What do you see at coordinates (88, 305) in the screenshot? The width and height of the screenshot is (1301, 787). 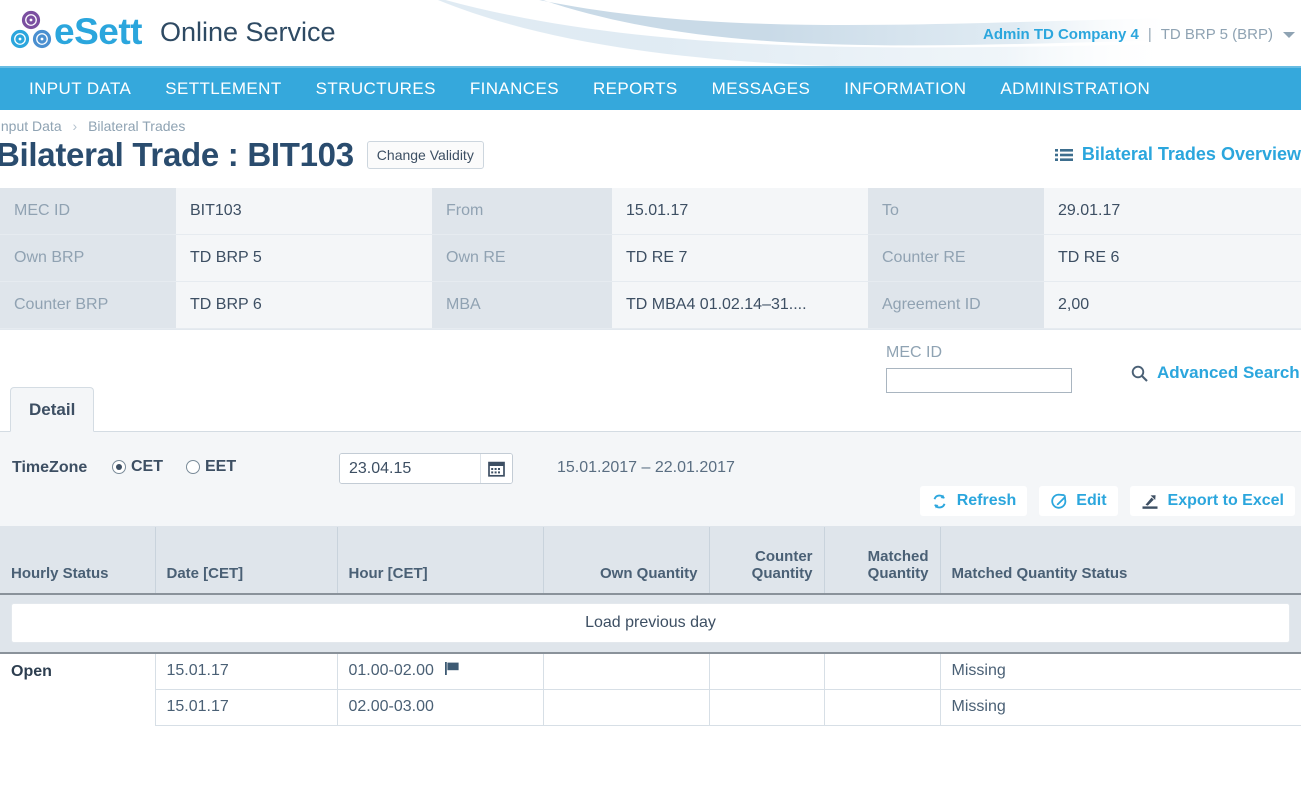 I see `info-label-counter-brp: Counter BRP` at bounding box center [88, 305].